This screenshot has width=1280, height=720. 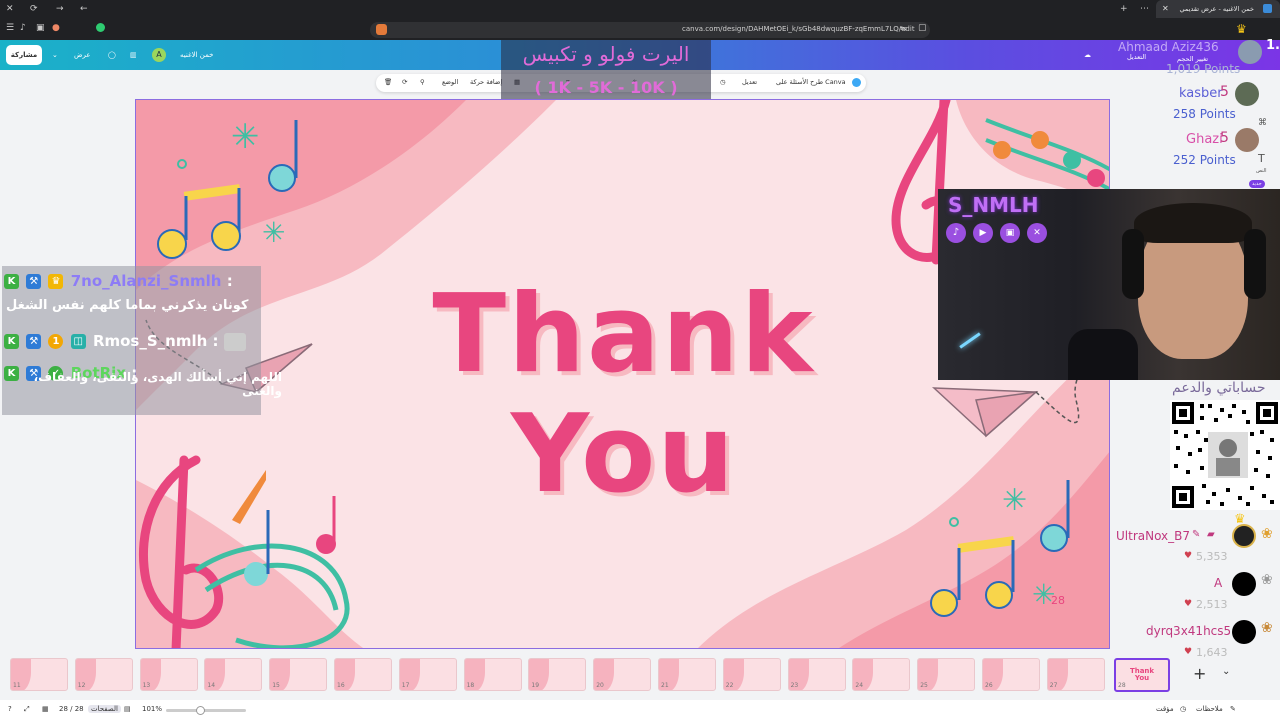 I want to click on forward-icon: →, so click(x=60, y=9).